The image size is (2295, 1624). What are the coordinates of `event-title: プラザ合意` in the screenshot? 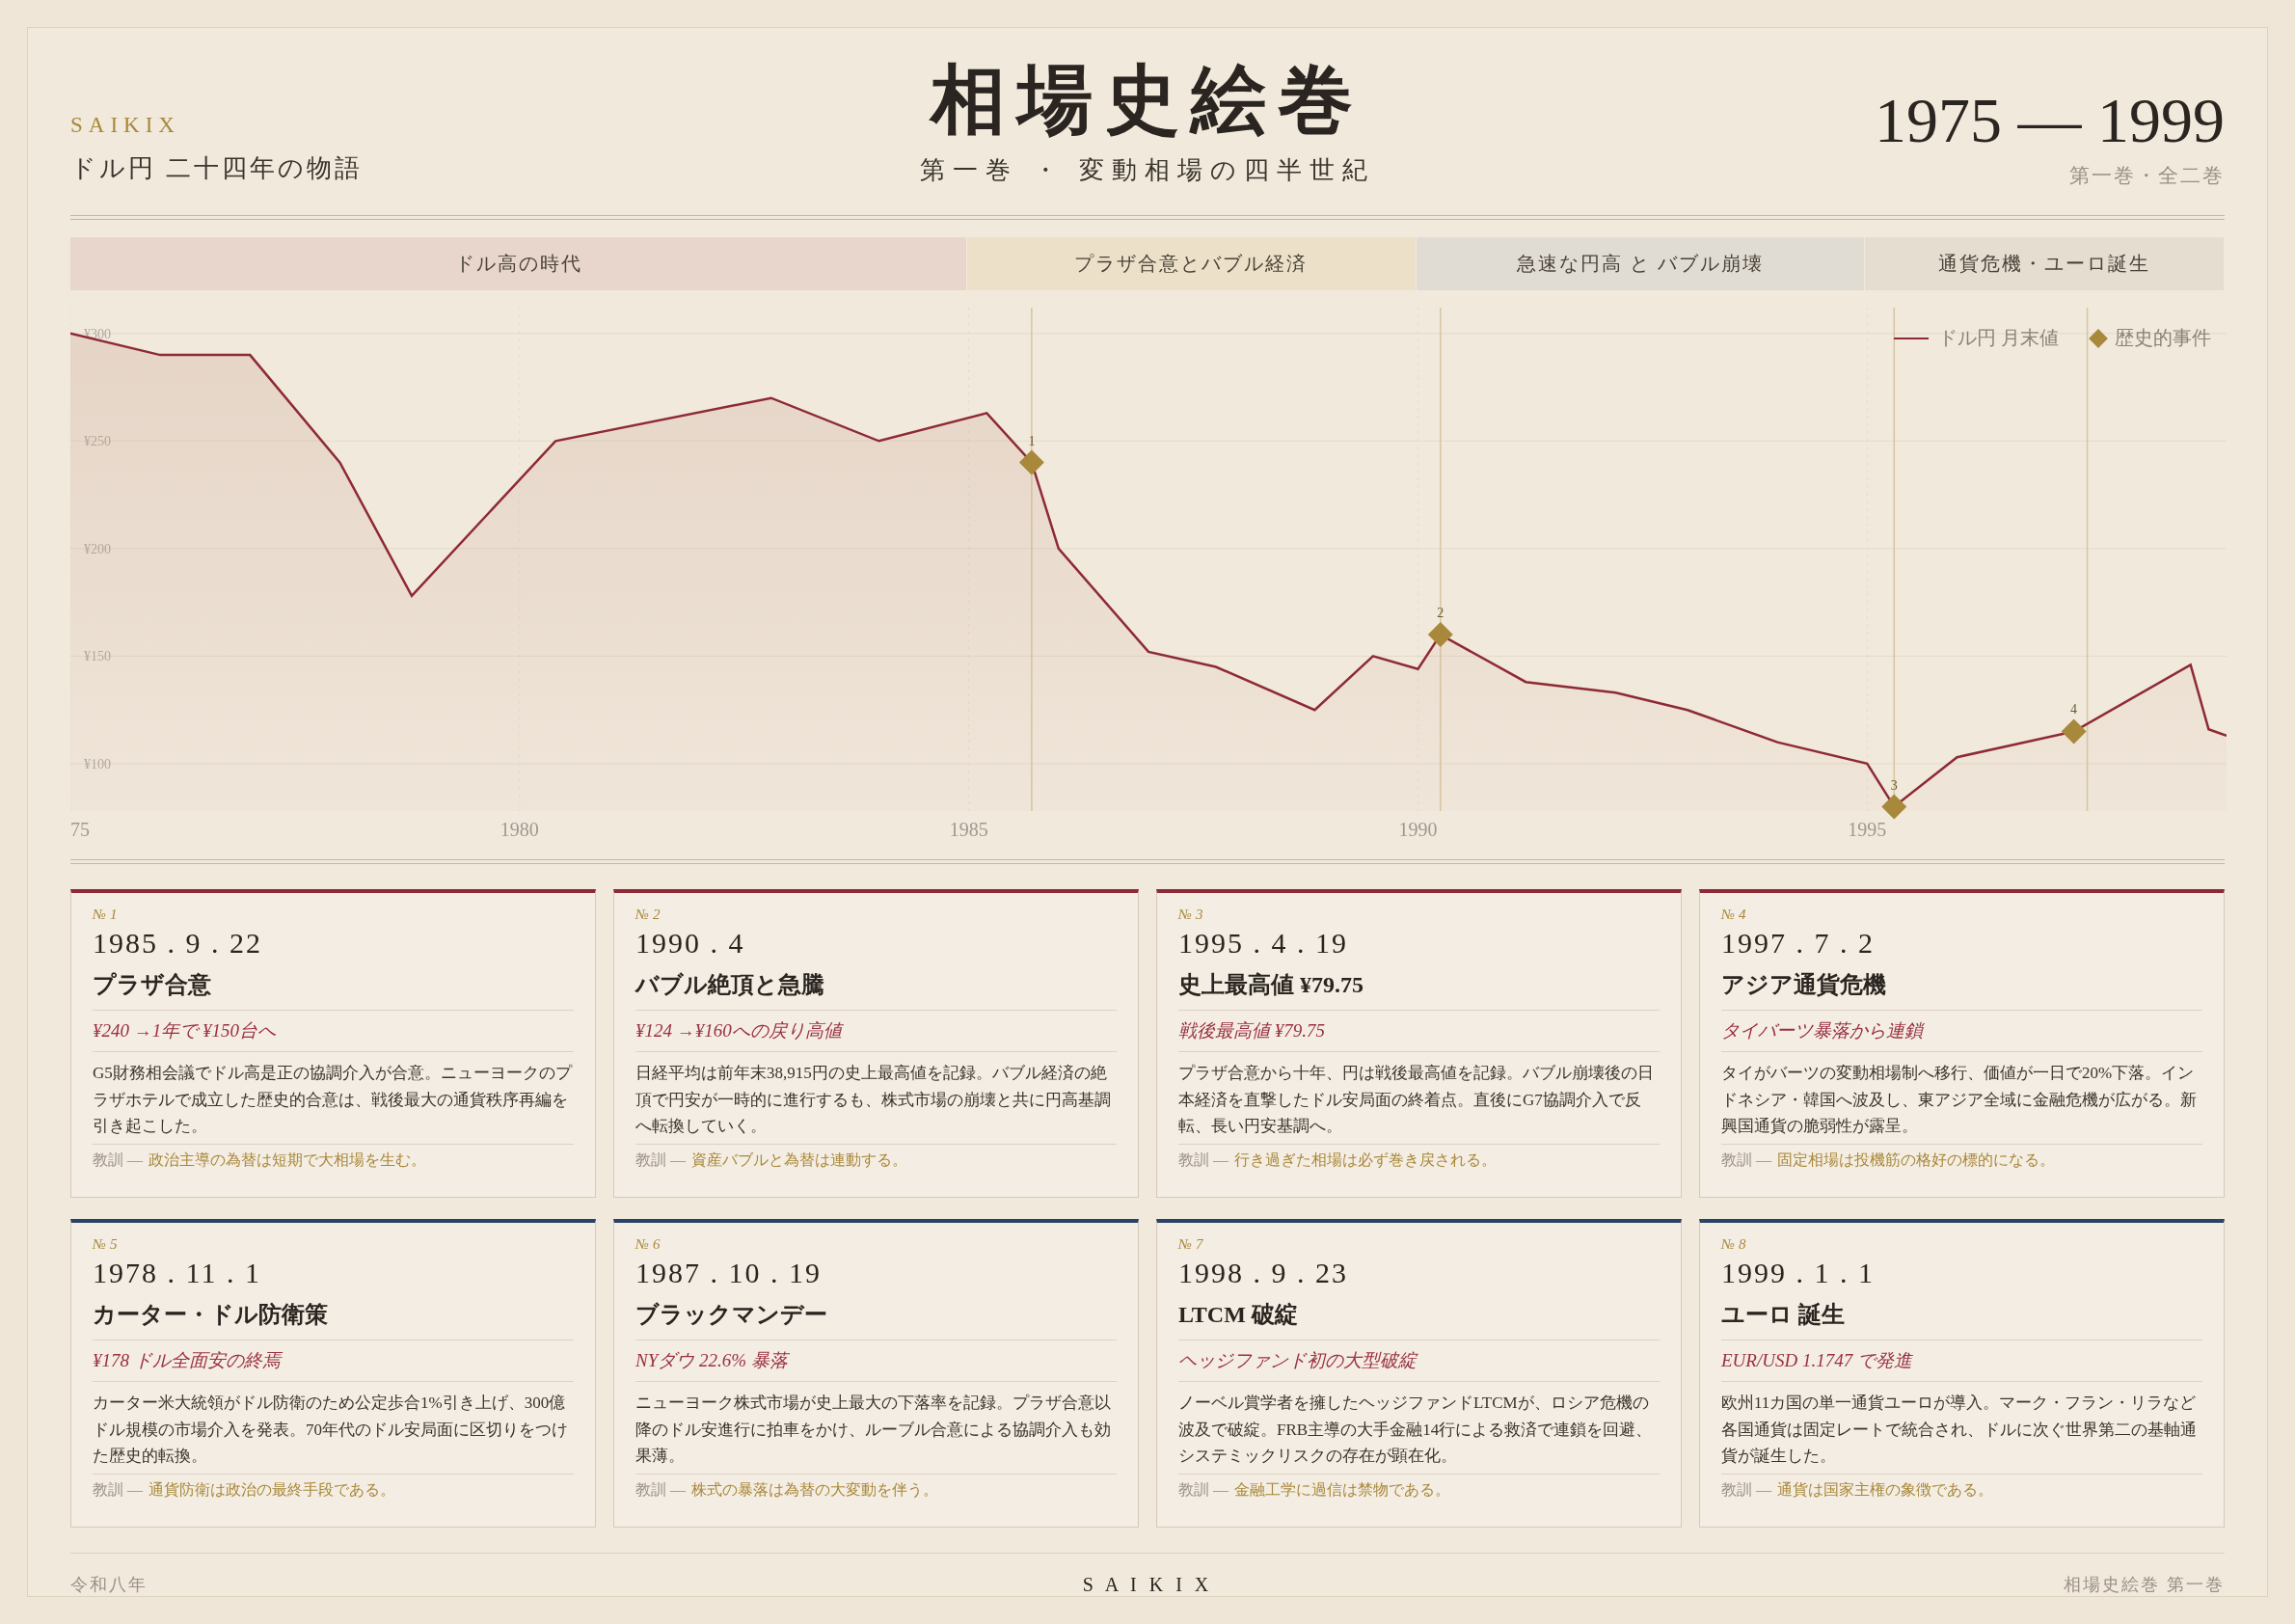 It's located at (333, 990).